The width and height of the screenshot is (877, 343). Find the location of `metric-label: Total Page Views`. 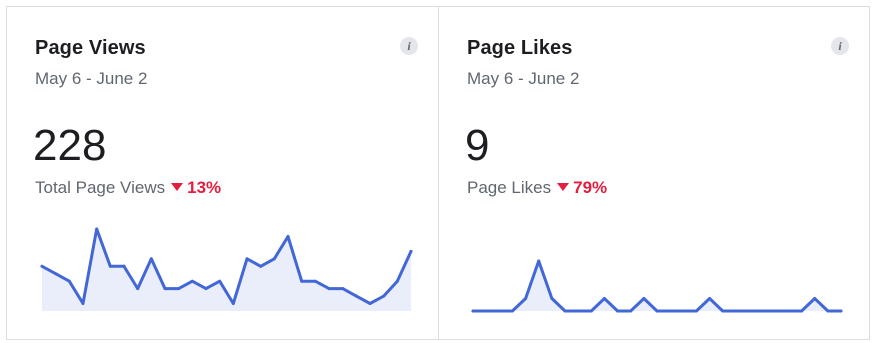

metric-label: Total Page Views is located at coordinates (100, 187).